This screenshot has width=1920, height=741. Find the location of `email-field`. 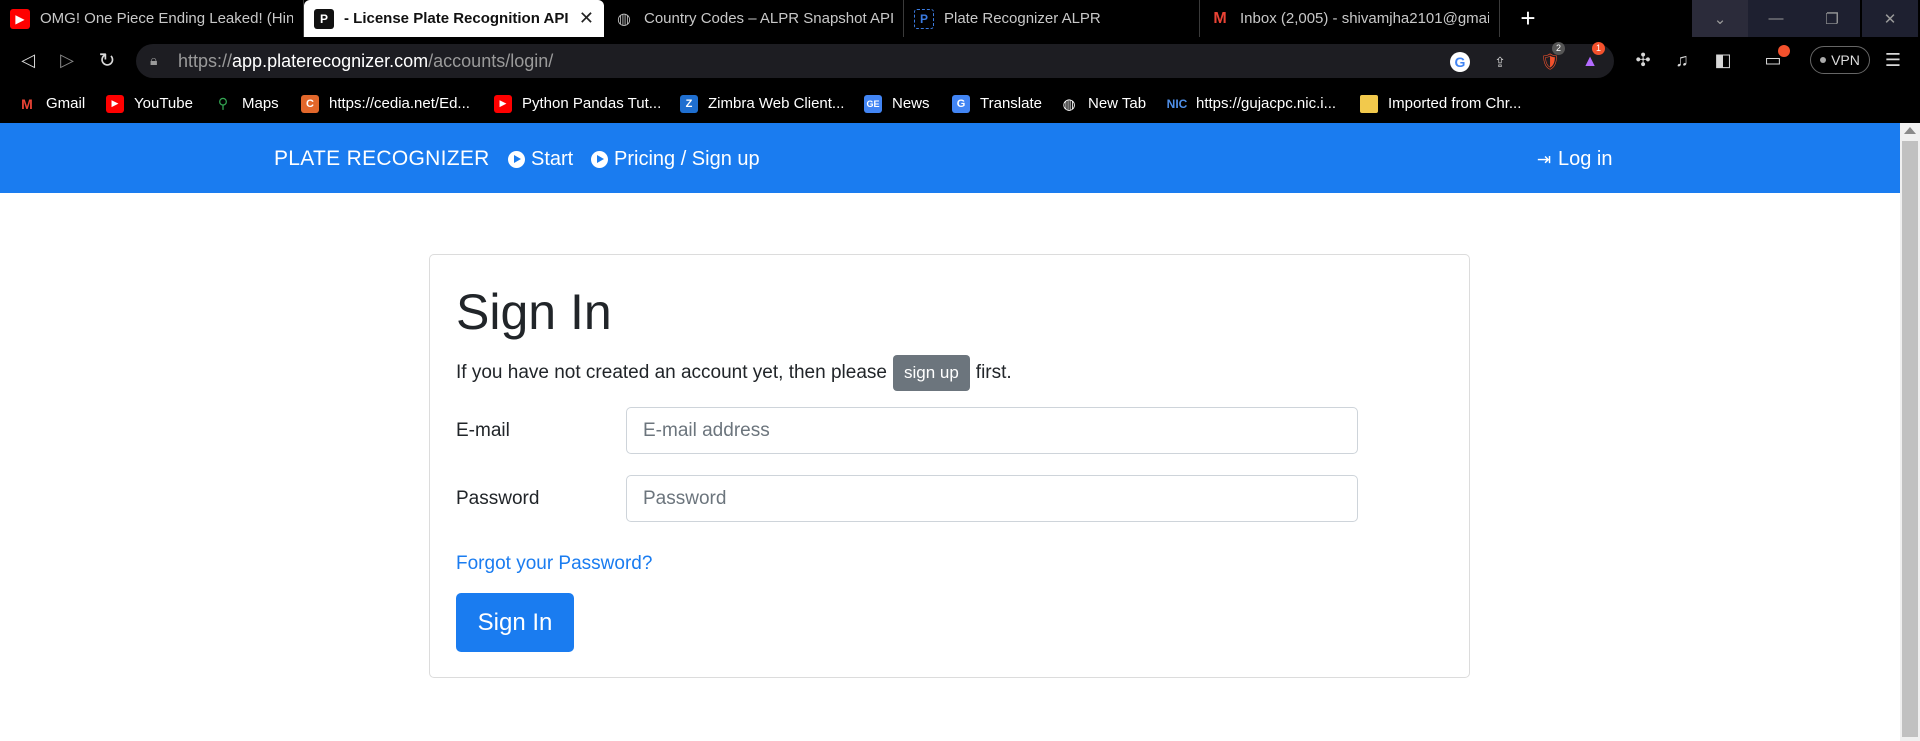

email-field is located at coordinates (992, 430).